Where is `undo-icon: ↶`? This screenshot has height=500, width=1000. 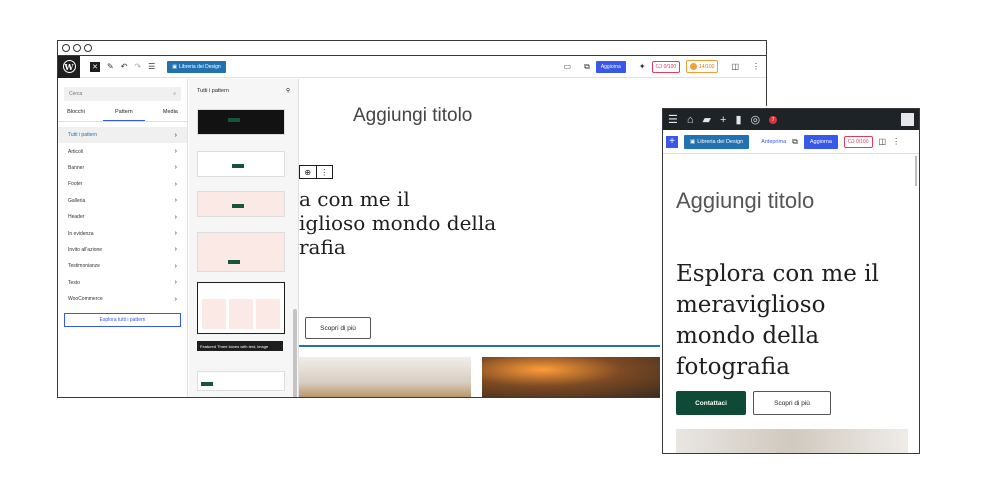
undo-icon: ↶ is located at coordinates (124, 66).